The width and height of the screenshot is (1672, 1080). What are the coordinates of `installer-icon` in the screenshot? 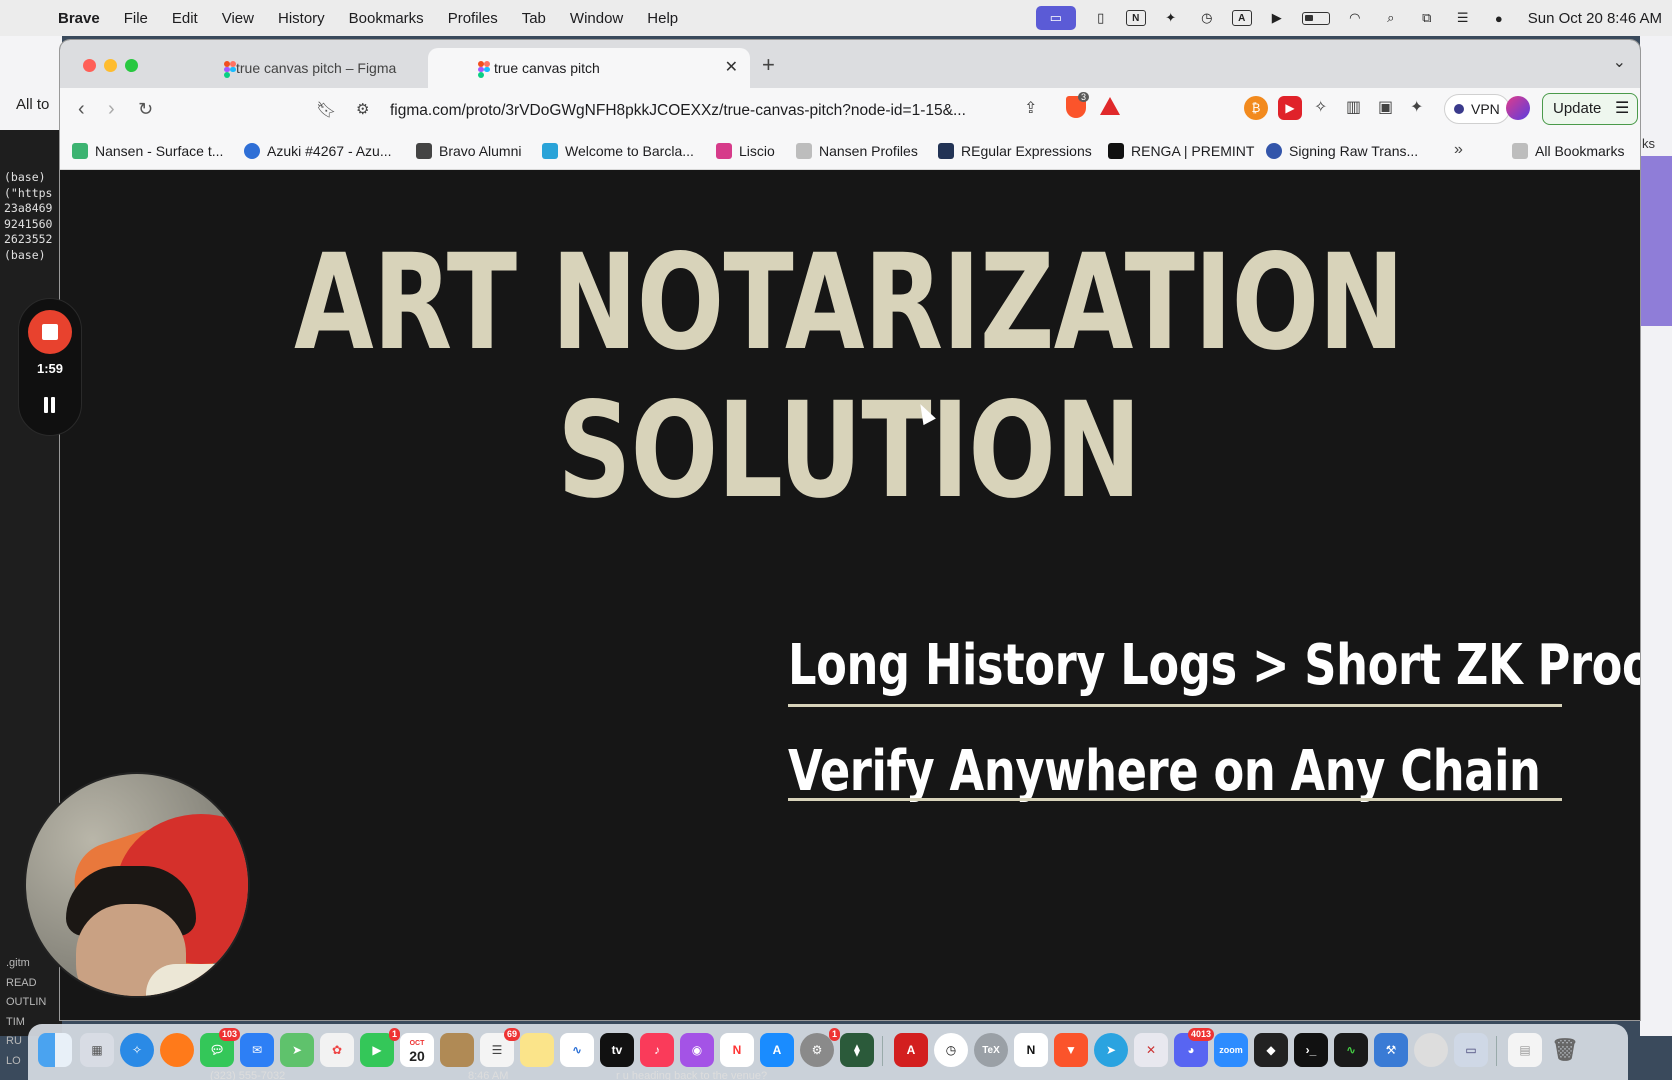 It's located at (1431, 1050).